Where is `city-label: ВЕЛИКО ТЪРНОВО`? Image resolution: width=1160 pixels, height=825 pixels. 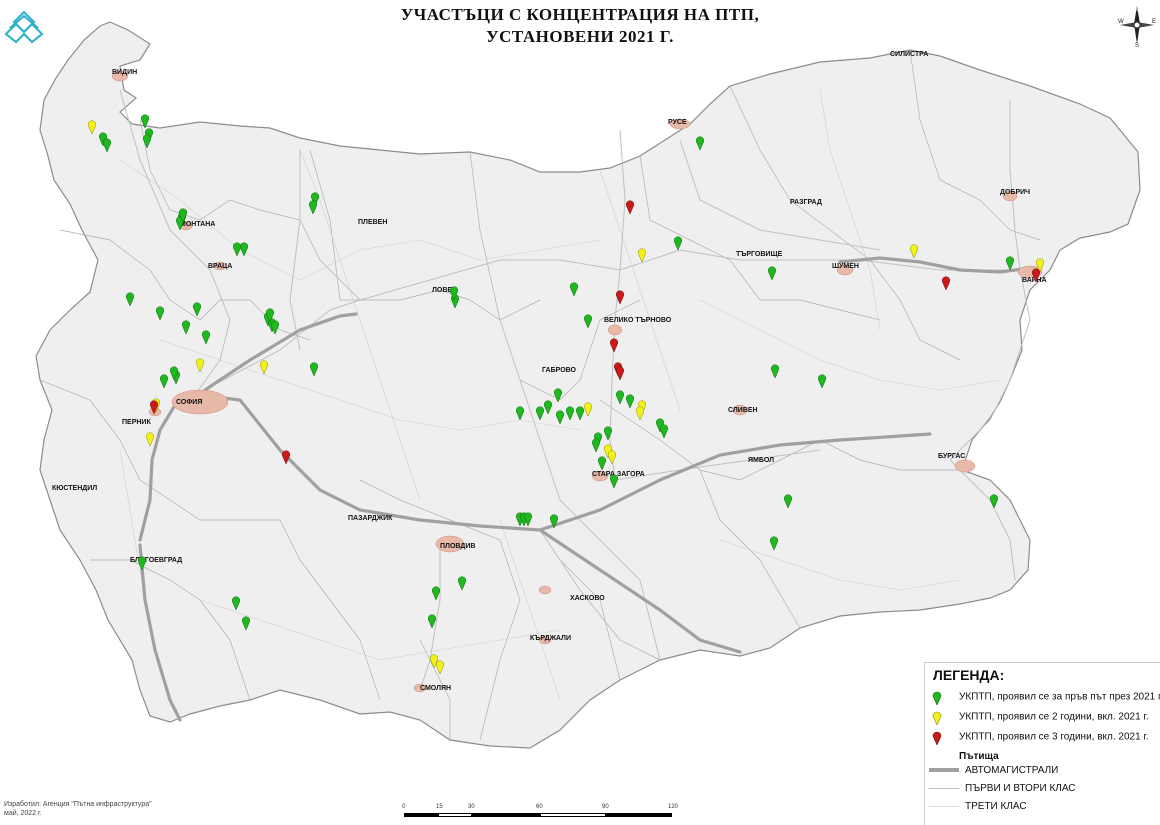 city-label: ВЕЛИКО ТЪРНОВО is located at coordinates (638, 320).